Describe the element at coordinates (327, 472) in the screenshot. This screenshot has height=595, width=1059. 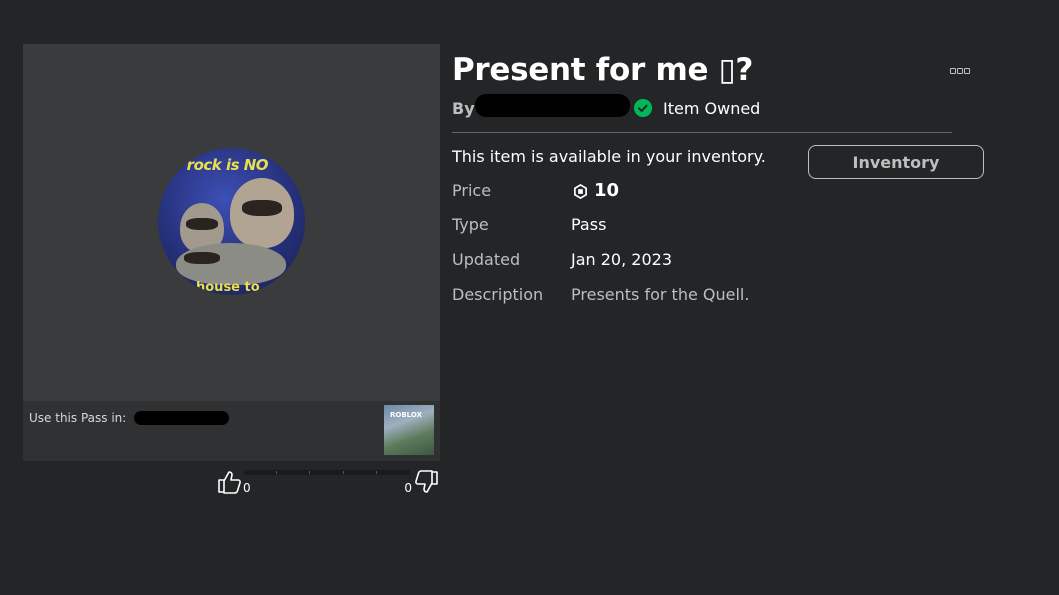
I see `vote-percentage-bar` at that location.